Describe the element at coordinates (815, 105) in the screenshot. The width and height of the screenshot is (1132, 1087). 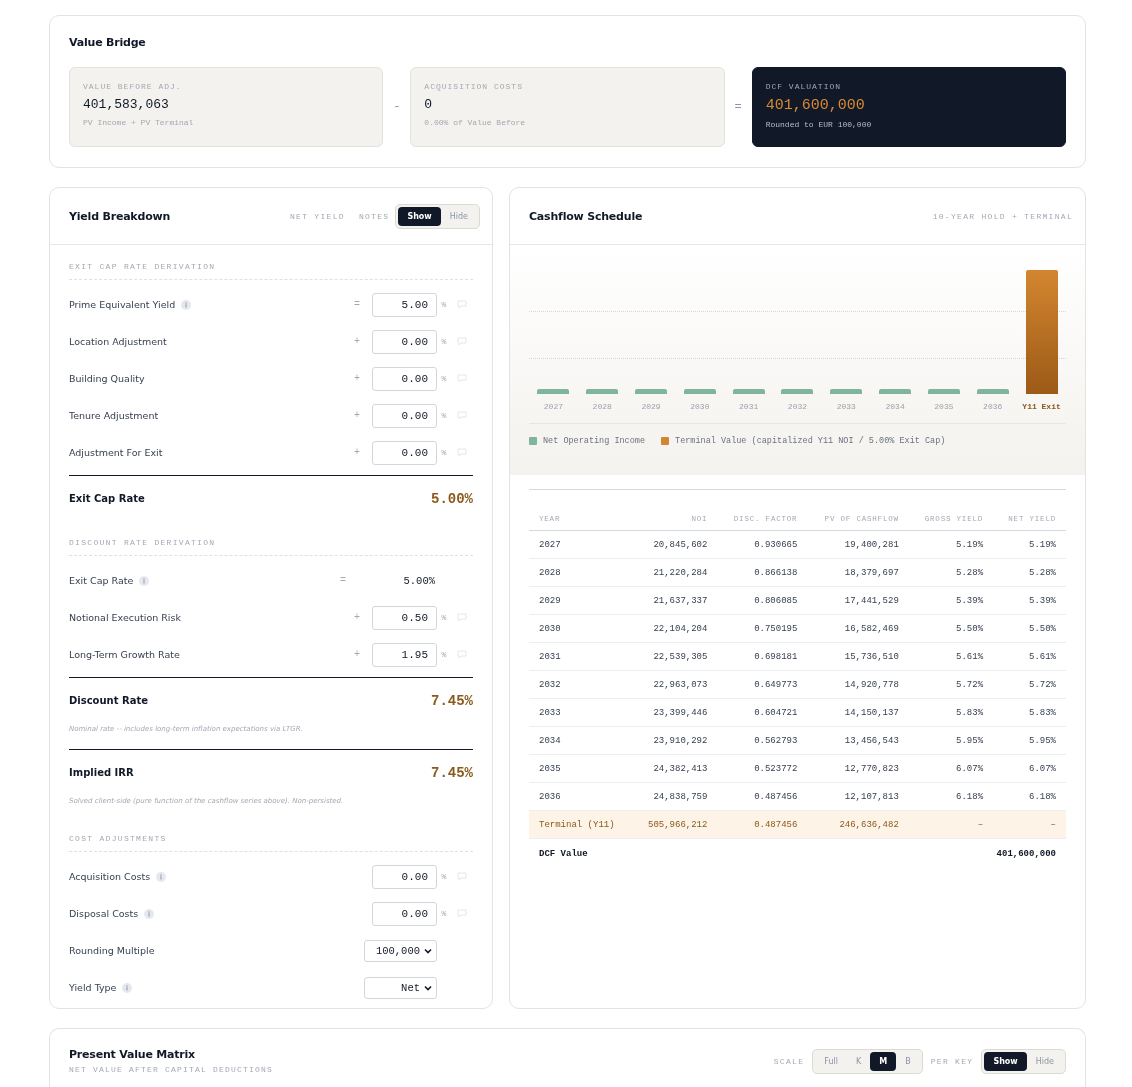
I see `tile-value: 401,600,000` at that location.